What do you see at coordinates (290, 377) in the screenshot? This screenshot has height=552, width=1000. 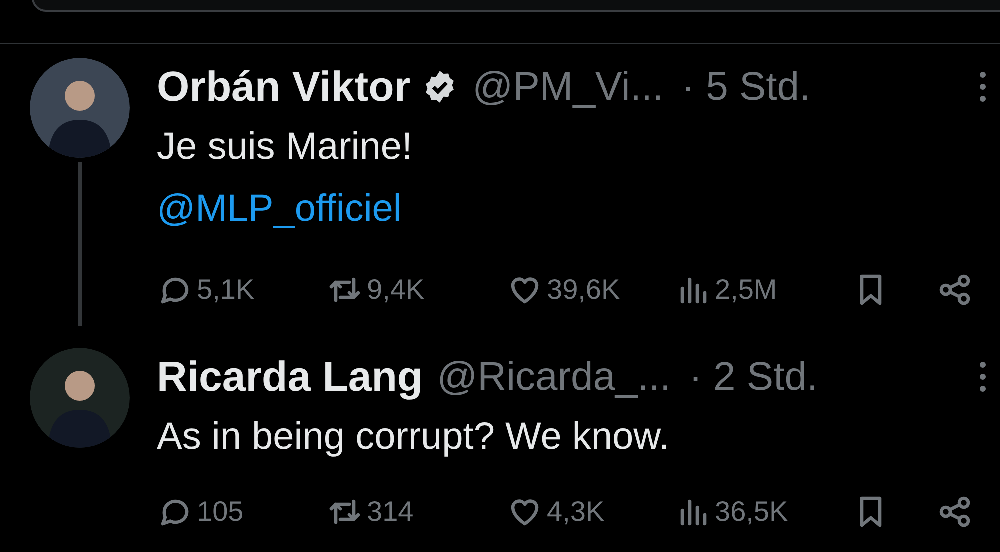 I see `author-name: Ricarda Lang` at bounding box center [290, 377].